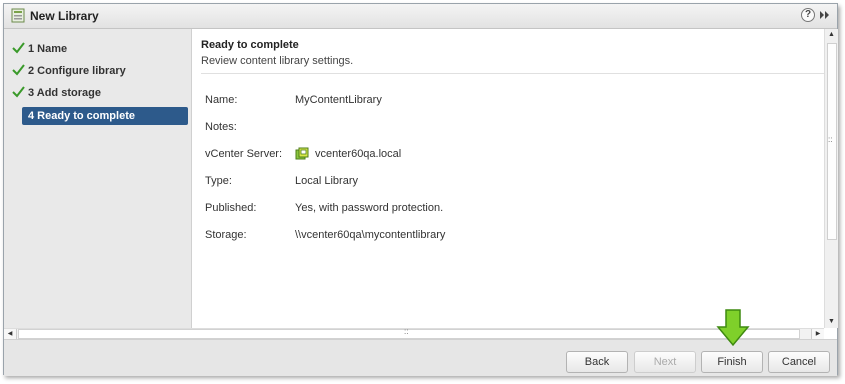 Image resolution: width=845 pixels, height=384 pixels. Describe the element at coordinates (97, 49) in the screenshot. I see `step-name: 1 Name` at that location.